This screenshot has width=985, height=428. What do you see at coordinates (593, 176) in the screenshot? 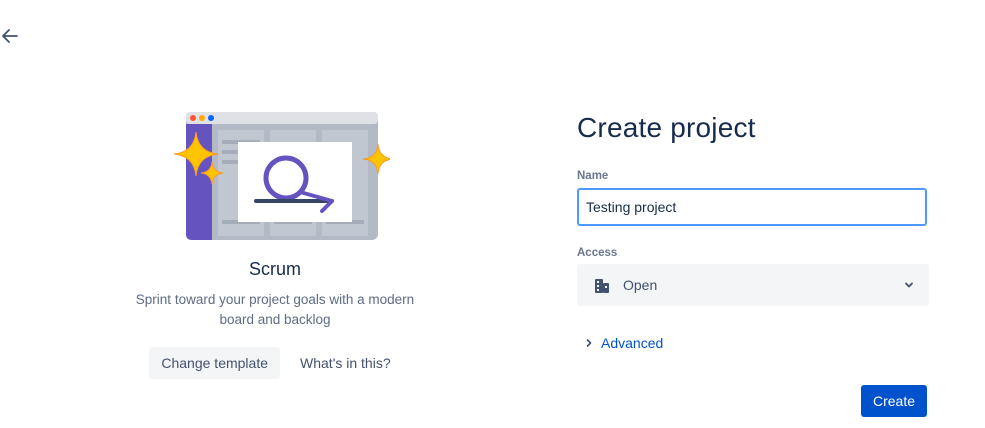
I see `name-label: Name` at bounding box center [593, 176].